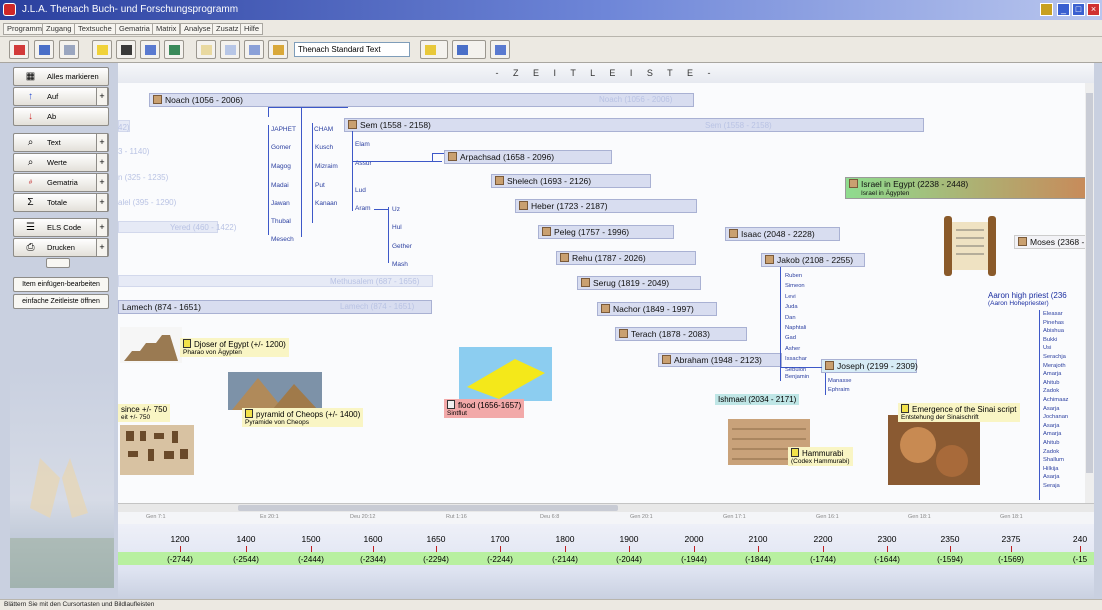 Image resolution: width=1102 pixels, height=610 pixels. Describe the element at coordinates (69, 49) in the screenshot. I see `text-icon` at that location.